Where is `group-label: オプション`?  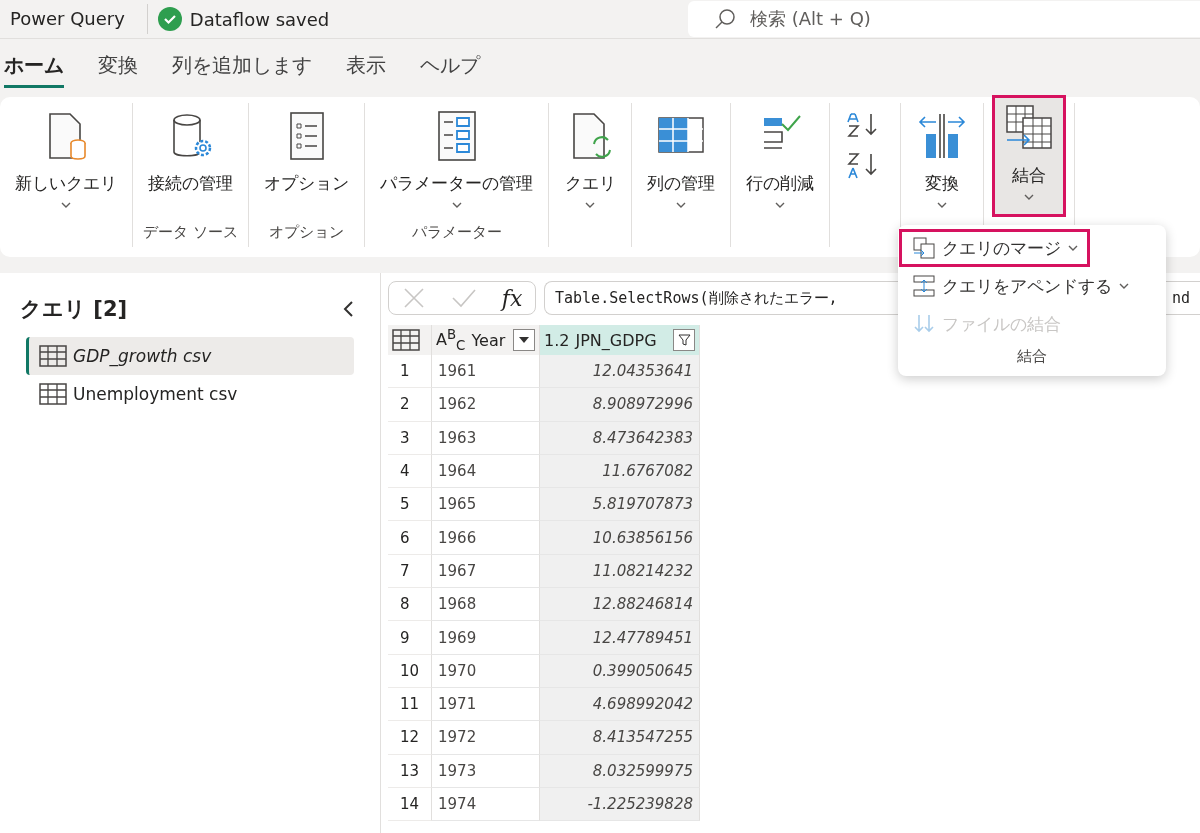 group-label: オプション is located at coordinates (306, 233).